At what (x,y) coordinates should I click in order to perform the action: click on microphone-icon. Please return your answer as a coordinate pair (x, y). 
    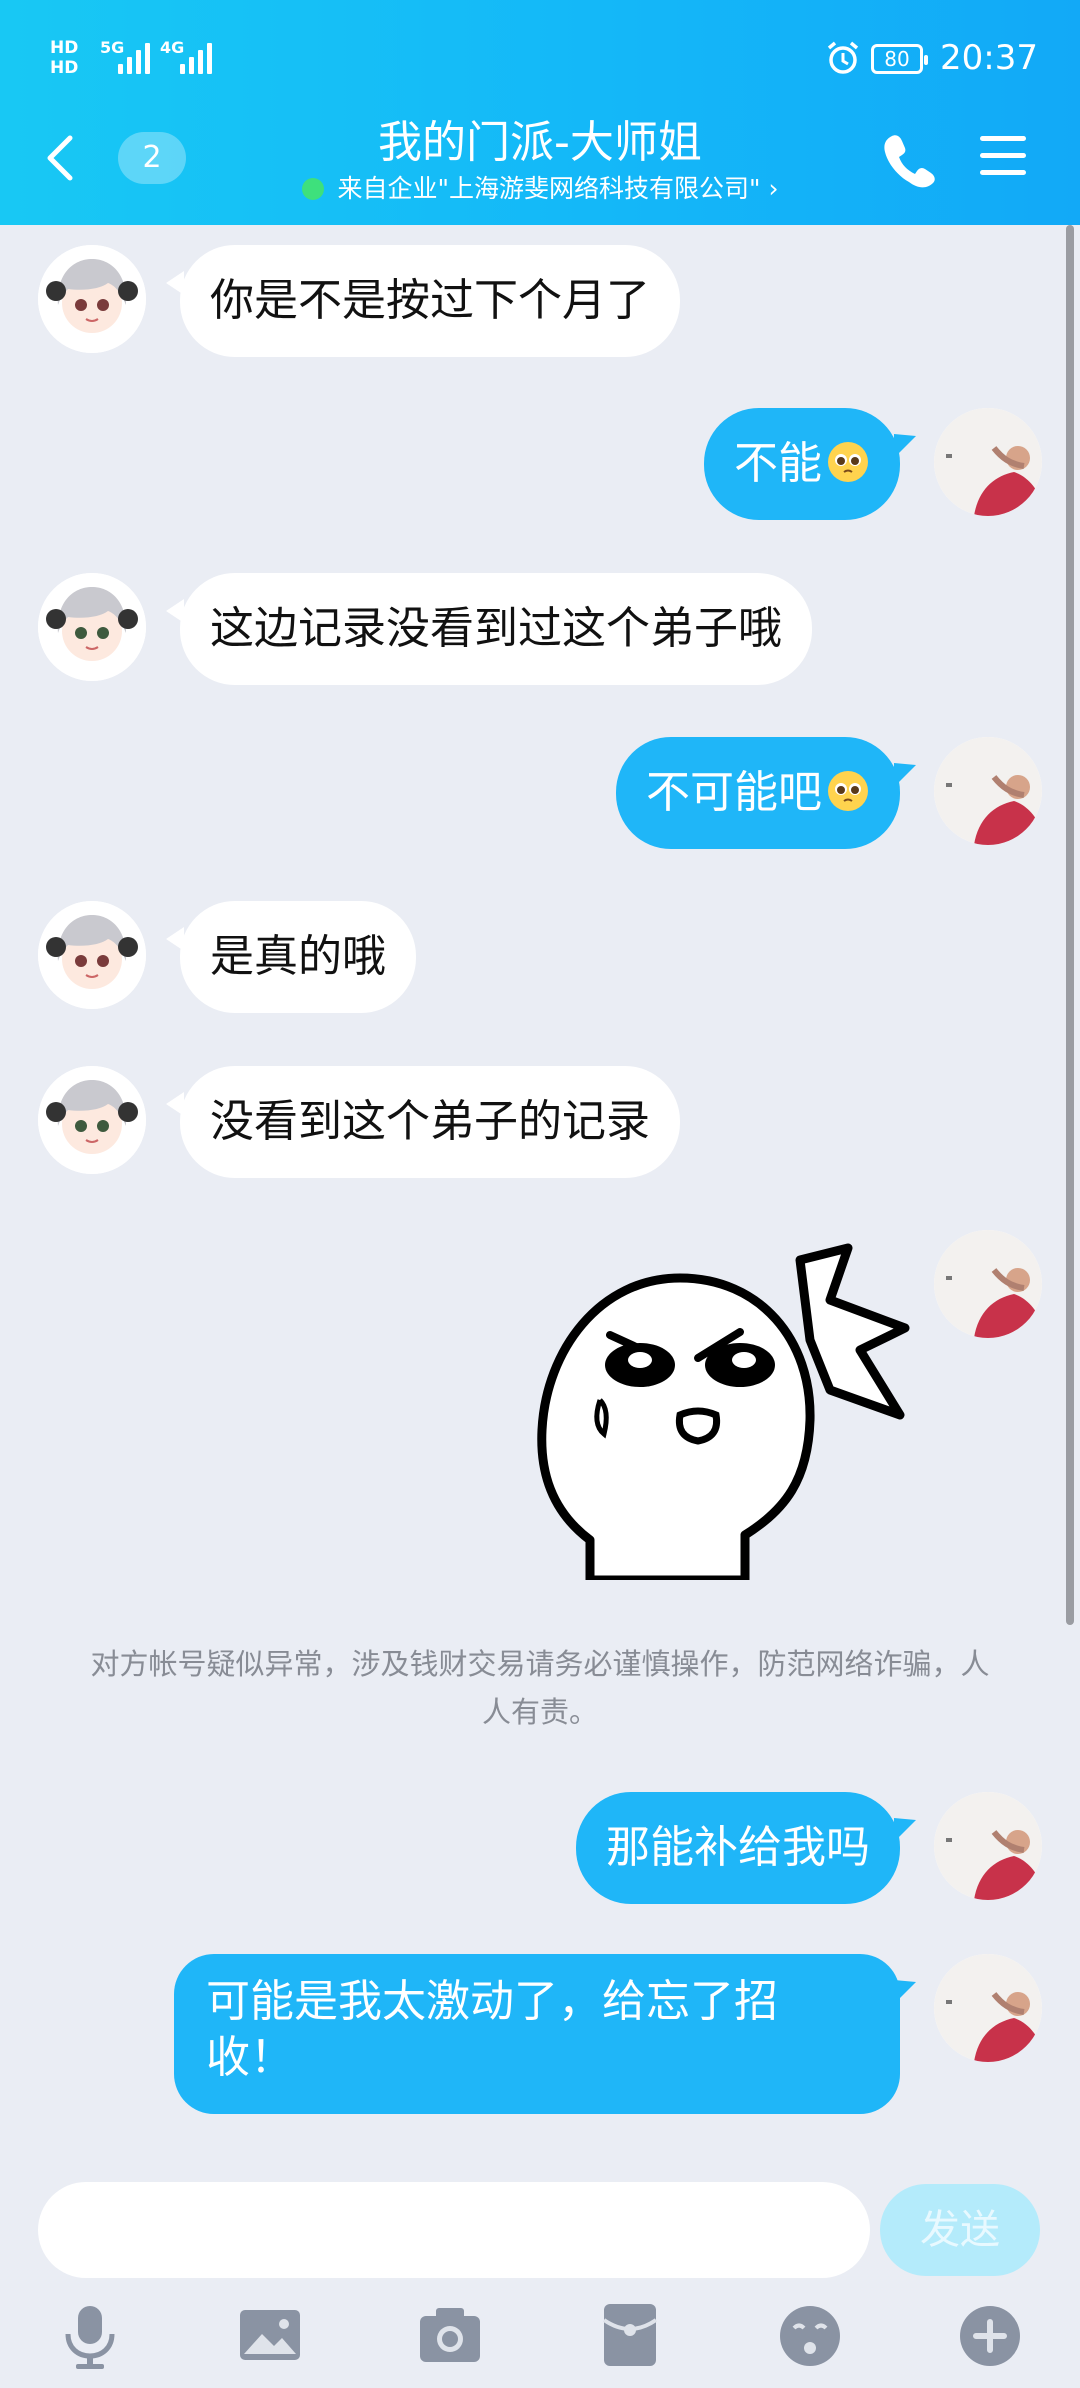
    Looking at the image, I should click on (90, 2334).